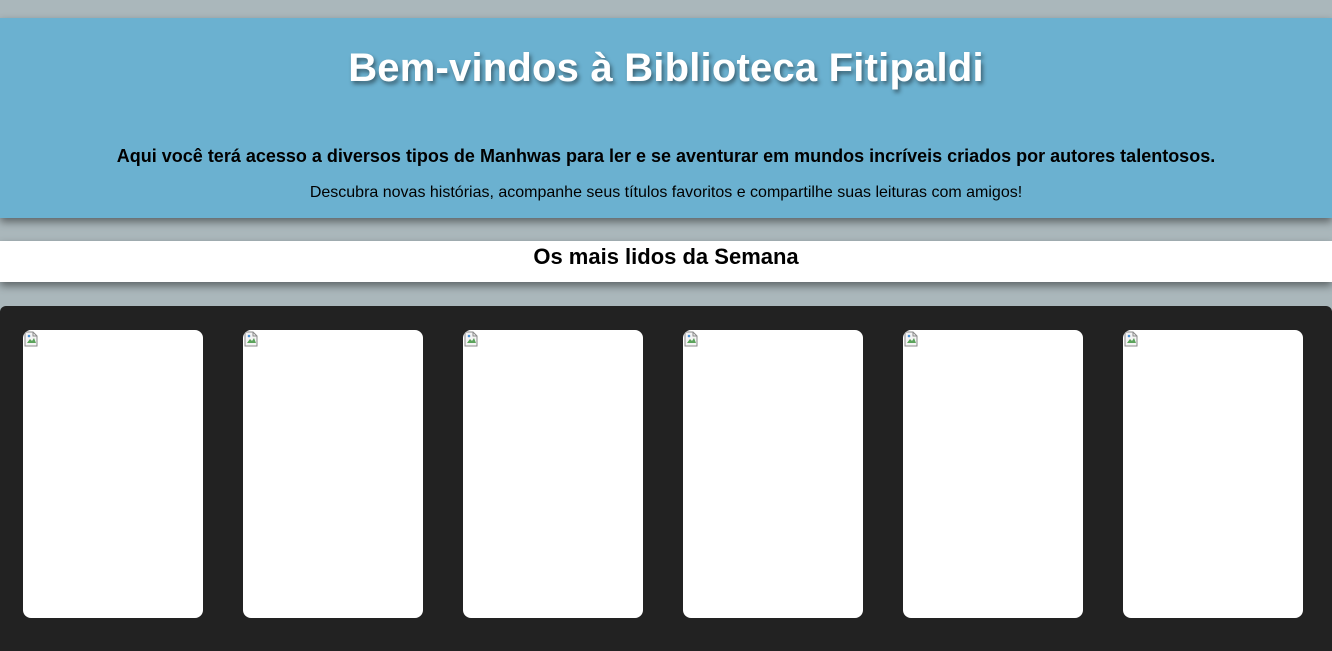 The width and height of the screenshot is (1332, 651). Describe the element at coordinates (666, 68) in the screenshot. I see `page-title: Bem-vindos à Biblioteca Fitipaldi` at that location.